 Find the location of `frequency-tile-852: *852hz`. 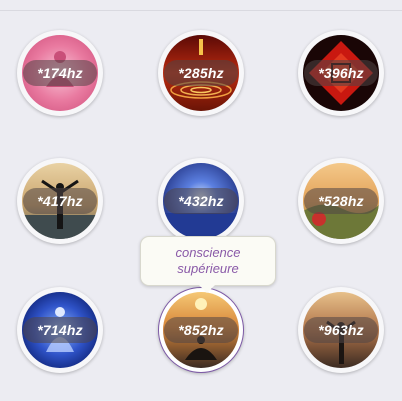

frequency-tile-852: *852hz is located at coordinates (201, 330).